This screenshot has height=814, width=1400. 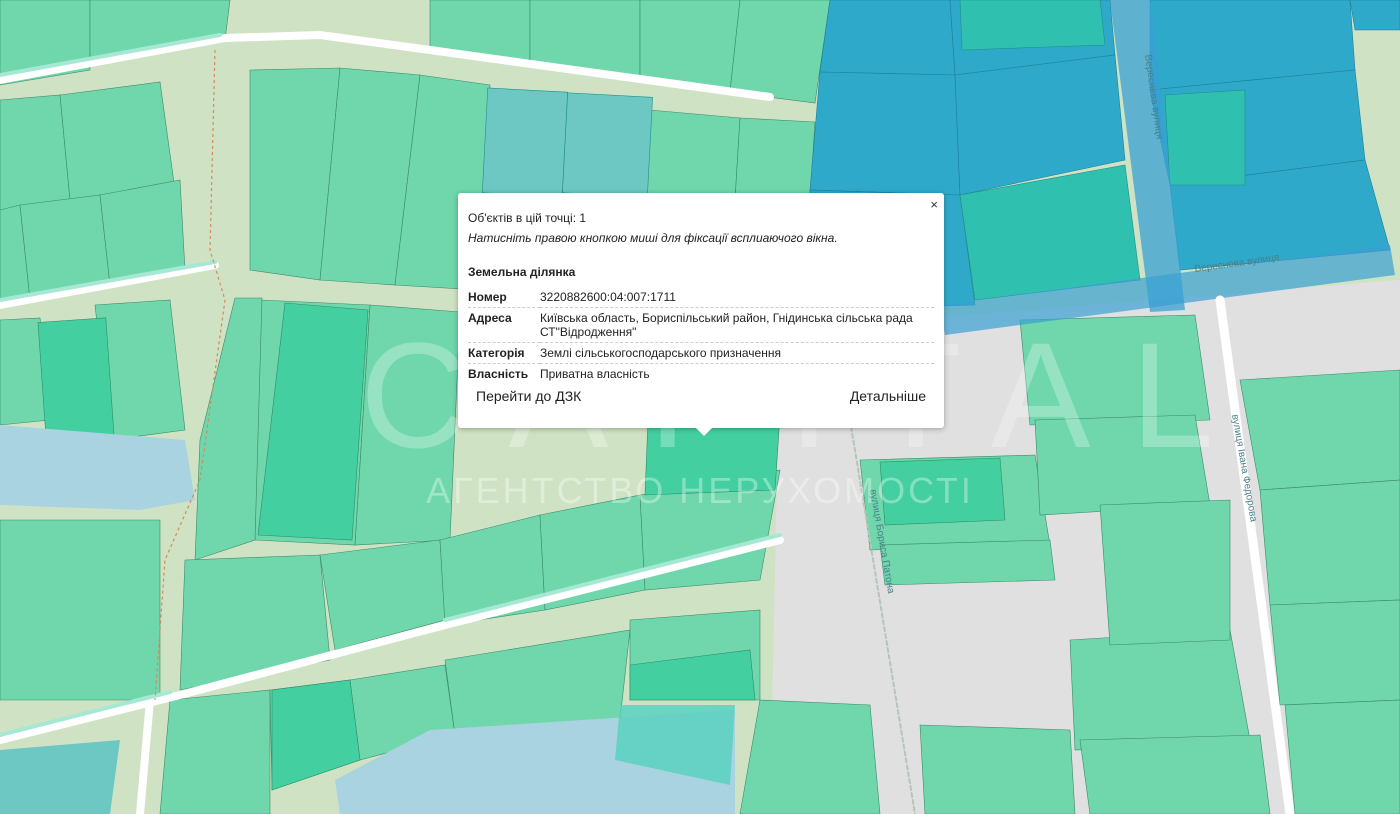 I want to click on close-icon: ×, so click(x=934, y=204).